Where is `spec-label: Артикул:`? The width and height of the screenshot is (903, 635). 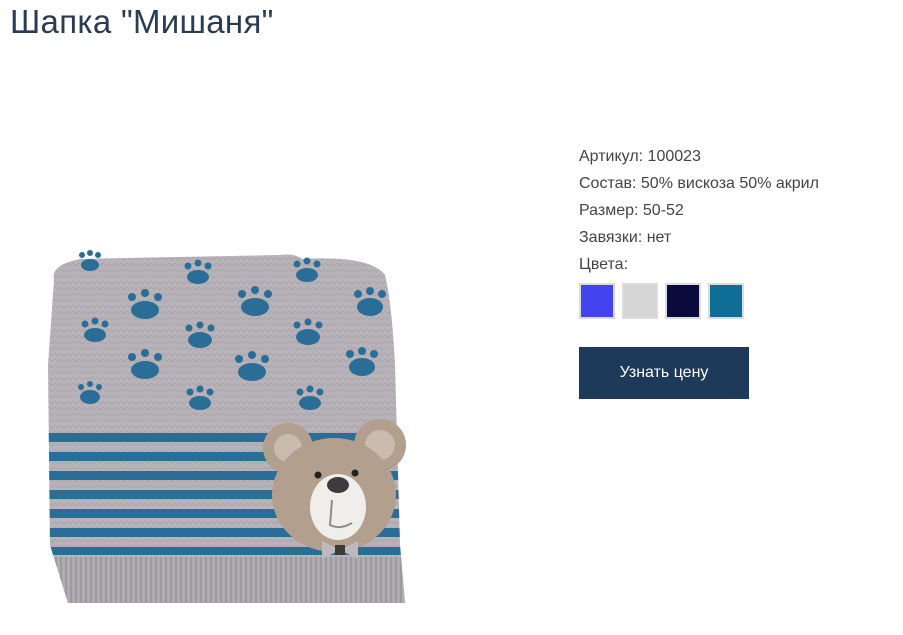 spec-label: Артикул: is located at coordinates (611, 156).